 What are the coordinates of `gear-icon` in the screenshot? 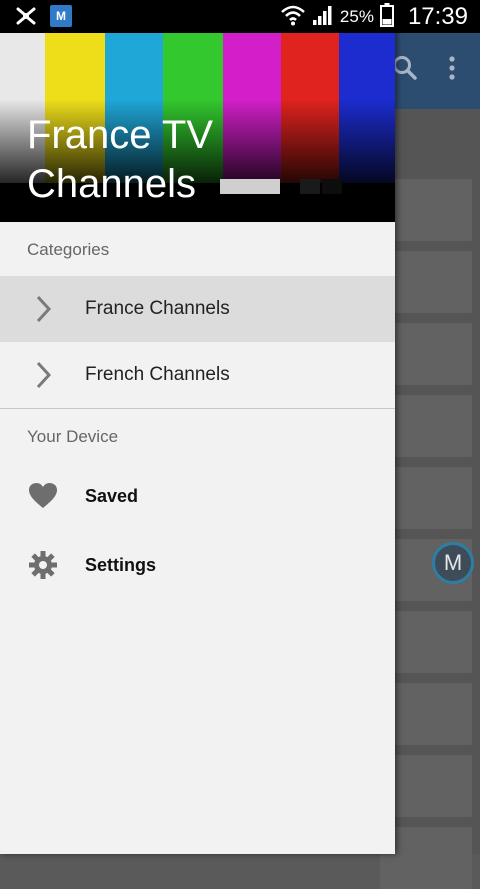 It's located at (43, 565).